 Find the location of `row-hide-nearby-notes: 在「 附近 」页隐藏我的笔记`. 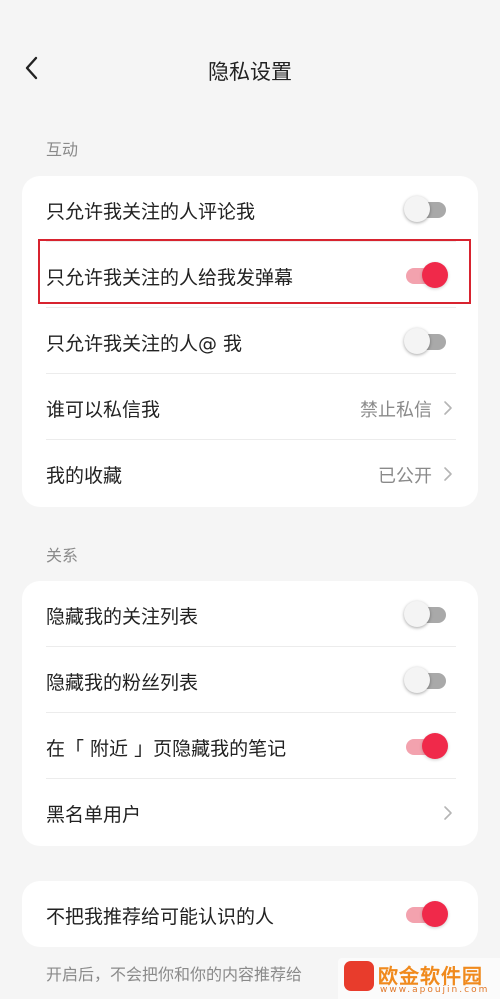

row-hide-nearby-notes: 在「 附近 」页隐藏我的笔记 is located at coordinates (250, 746).